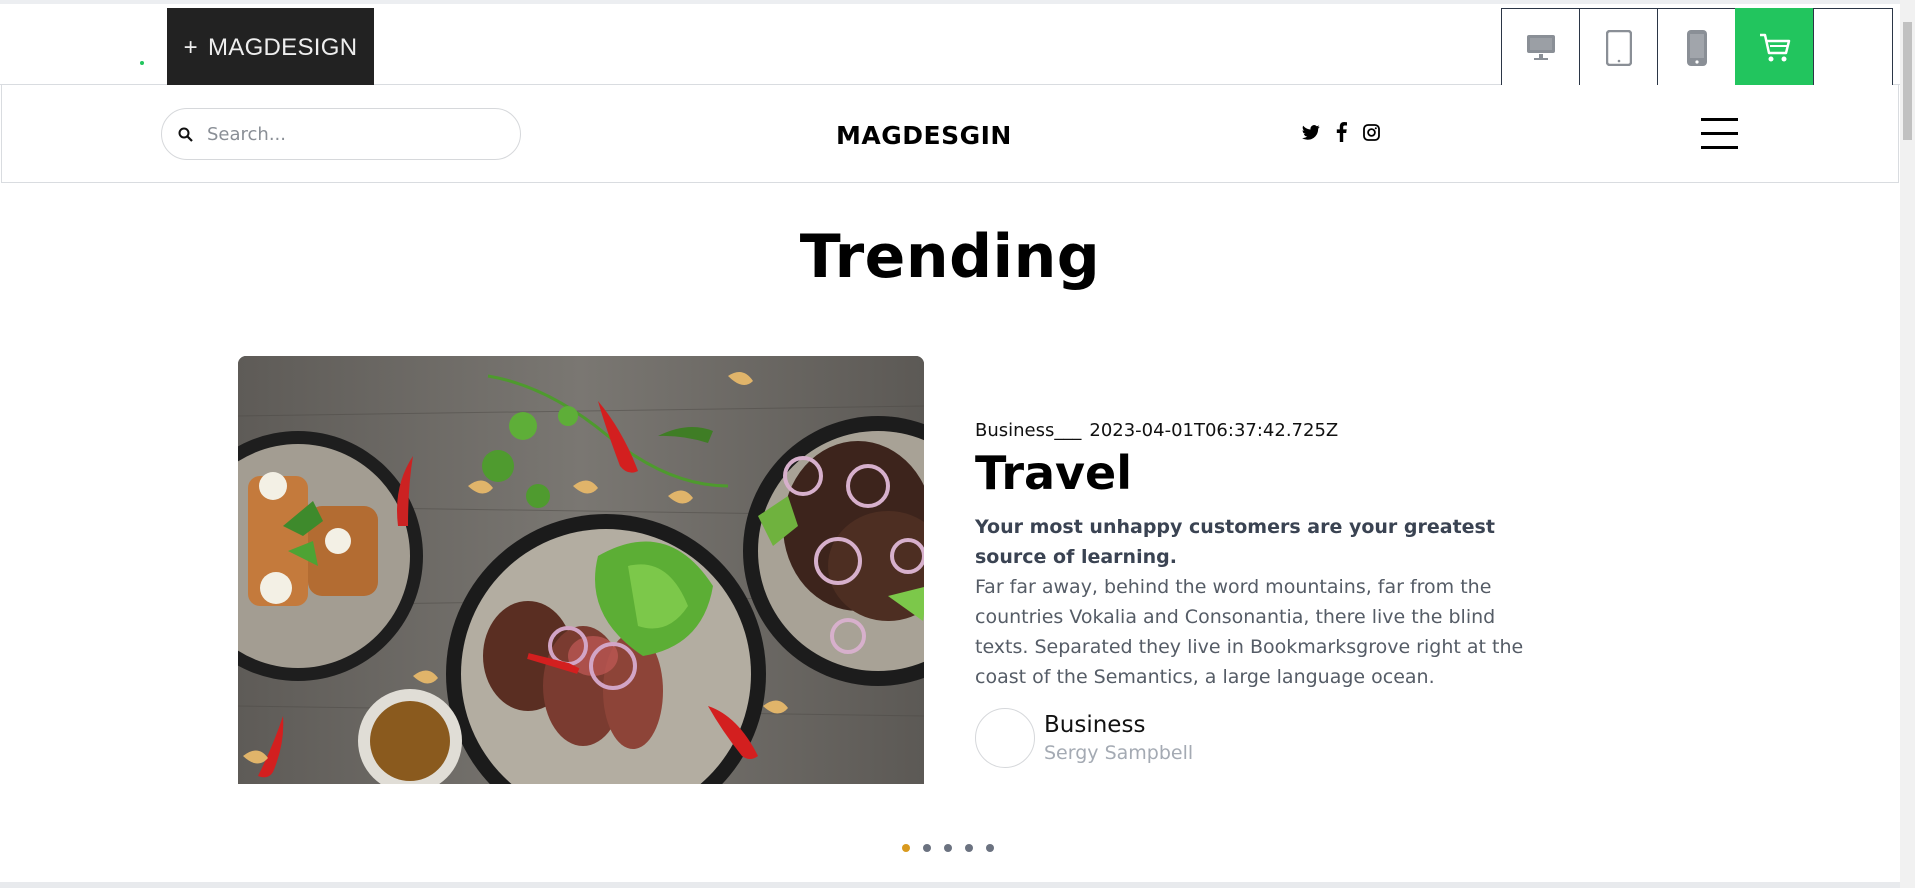 This screenshot has width=1915, height=888. I want to click on hamburger-menu-icon, so click(1719, 134).